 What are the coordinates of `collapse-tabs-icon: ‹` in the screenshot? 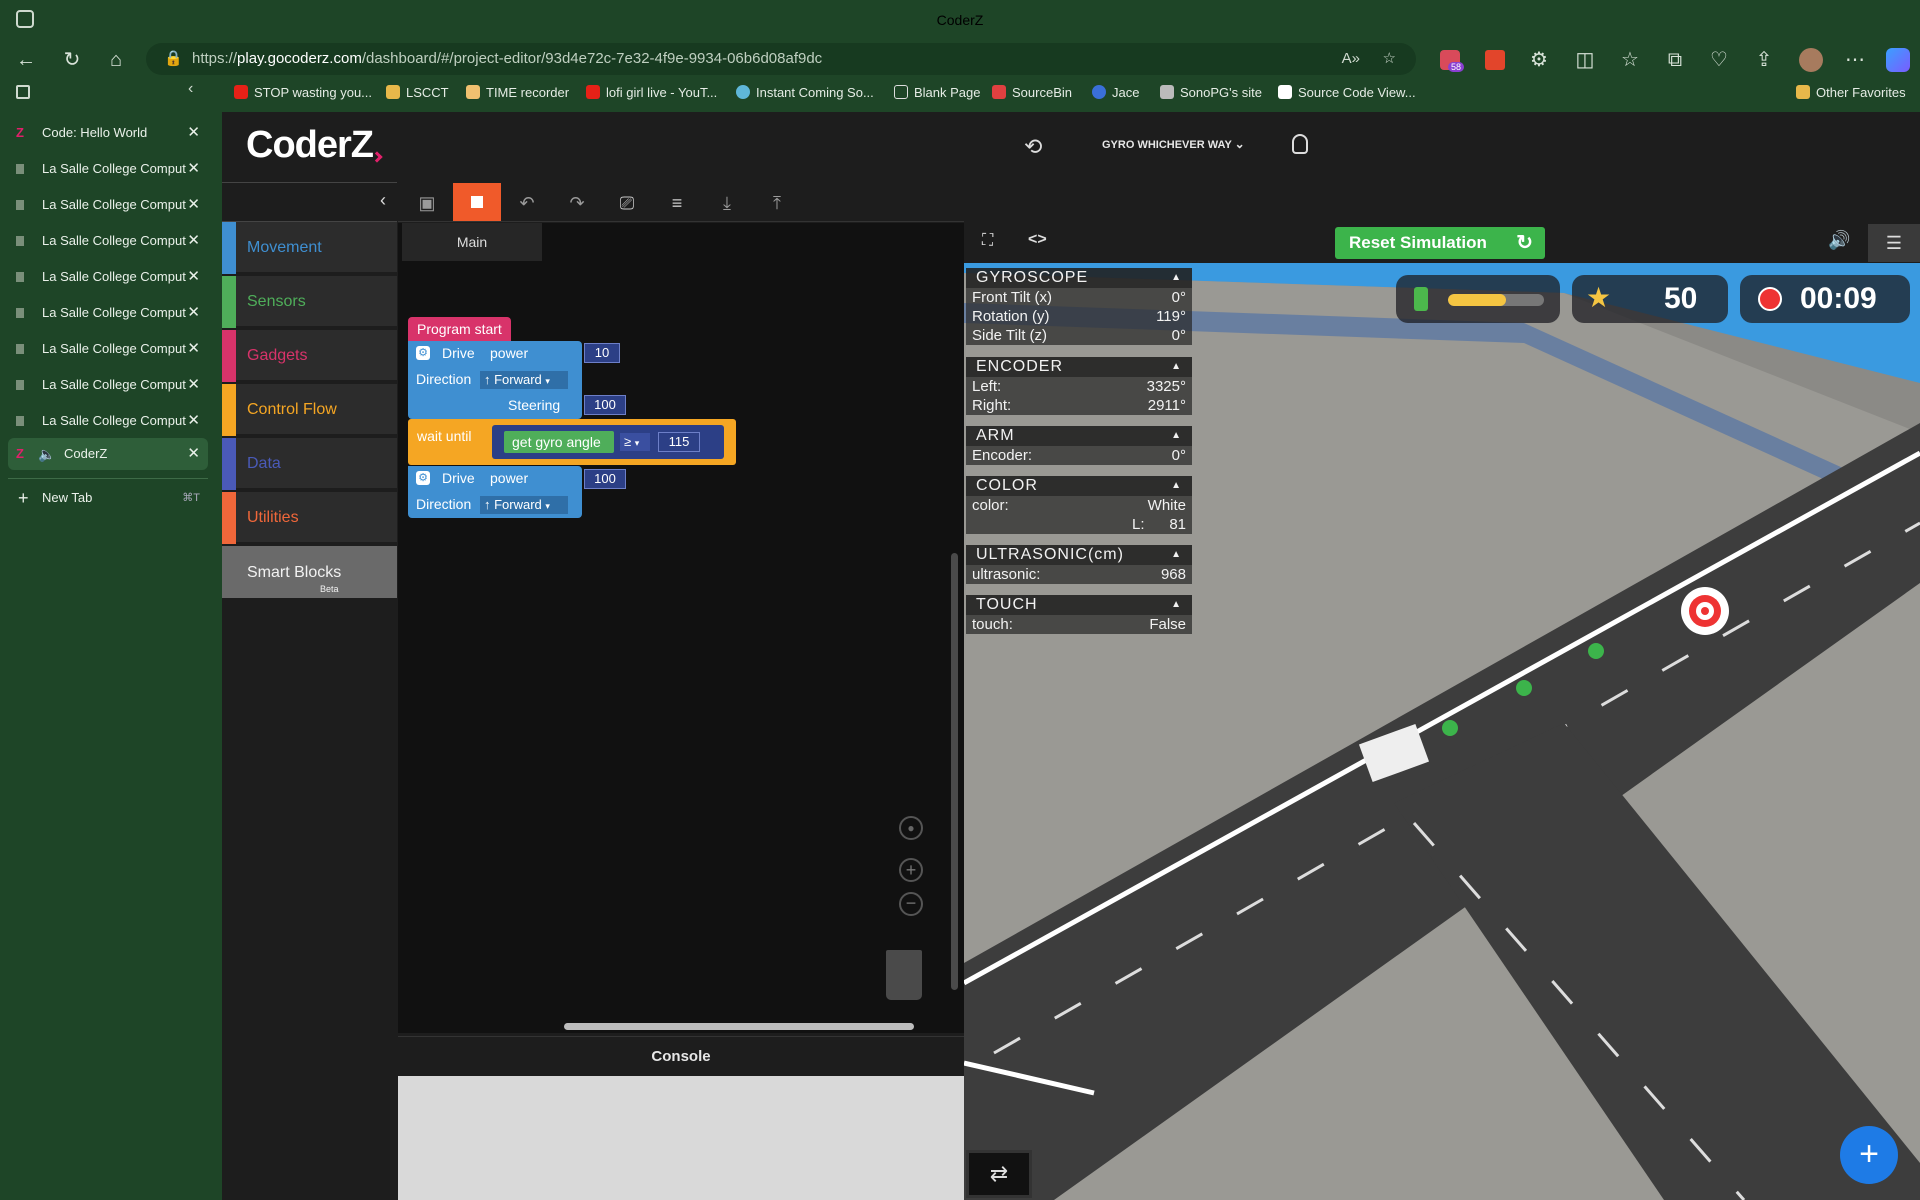 It's located at (190, 89).